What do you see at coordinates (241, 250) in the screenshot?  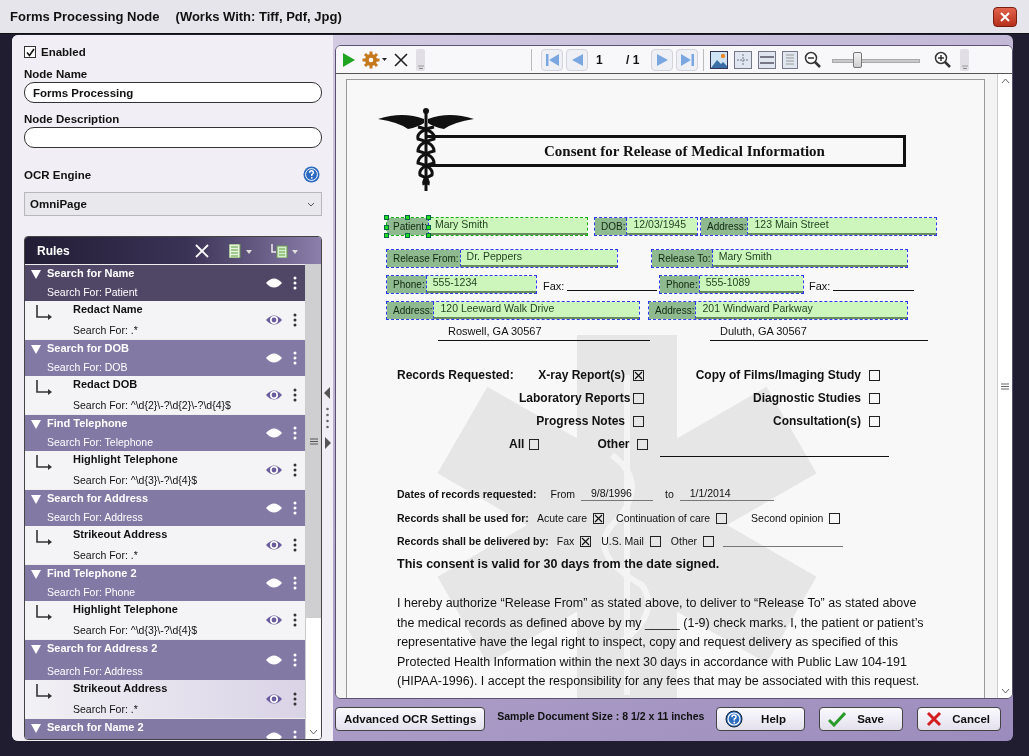 I see `add-rule-icon` at bounding box center [241, 250].